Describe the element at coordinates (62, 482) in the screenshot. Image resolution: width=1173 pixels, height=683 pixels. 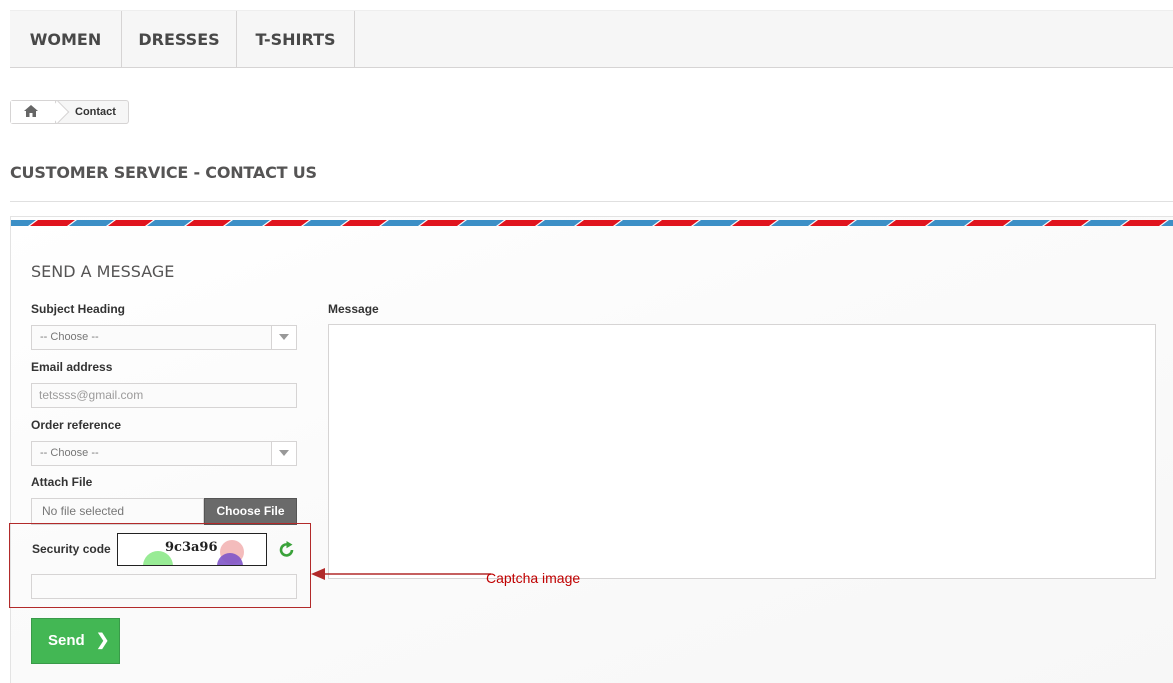
I see `attach-label: Attach File` at that location.